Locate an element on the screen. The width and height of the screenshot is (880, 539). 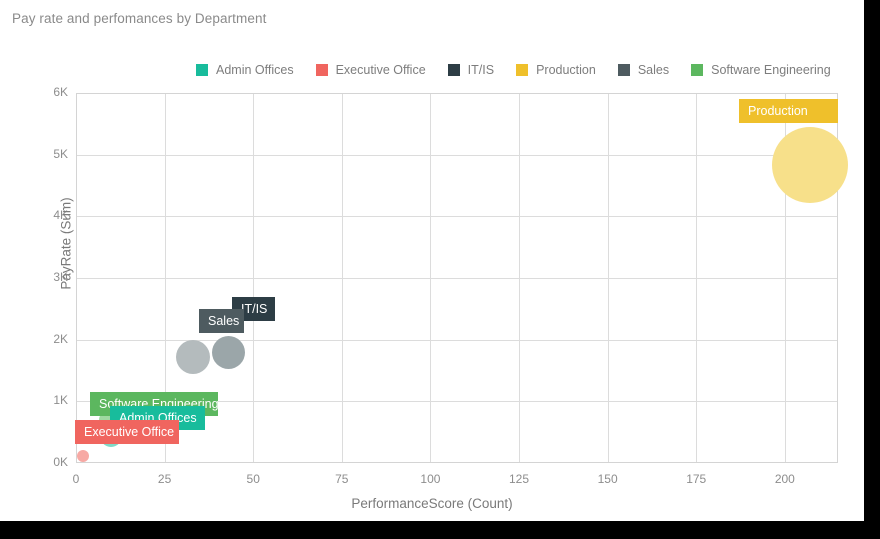
bubble-sales is located at coordinates (192, 356).